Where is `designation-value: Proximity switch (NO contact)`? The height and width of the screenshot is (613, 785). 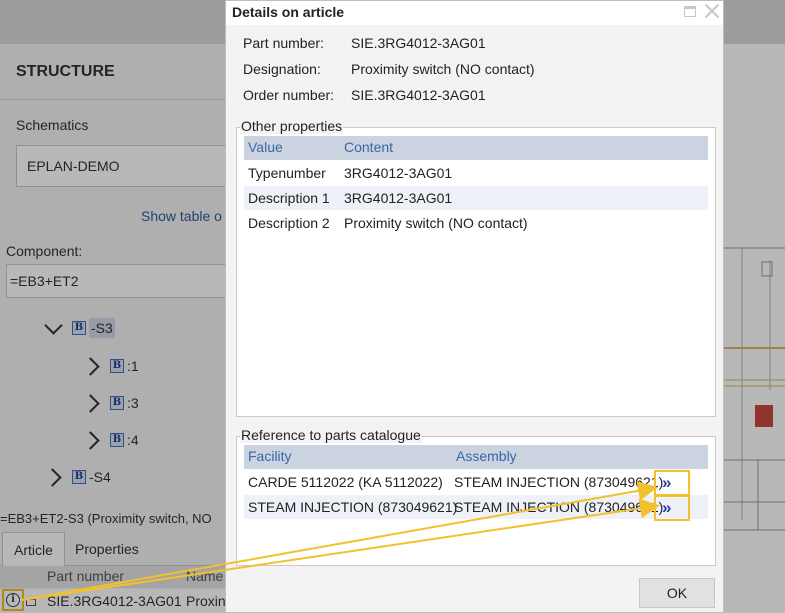
designation-value: Proximity switch (NO contact) is located at coordinates (443, 69).